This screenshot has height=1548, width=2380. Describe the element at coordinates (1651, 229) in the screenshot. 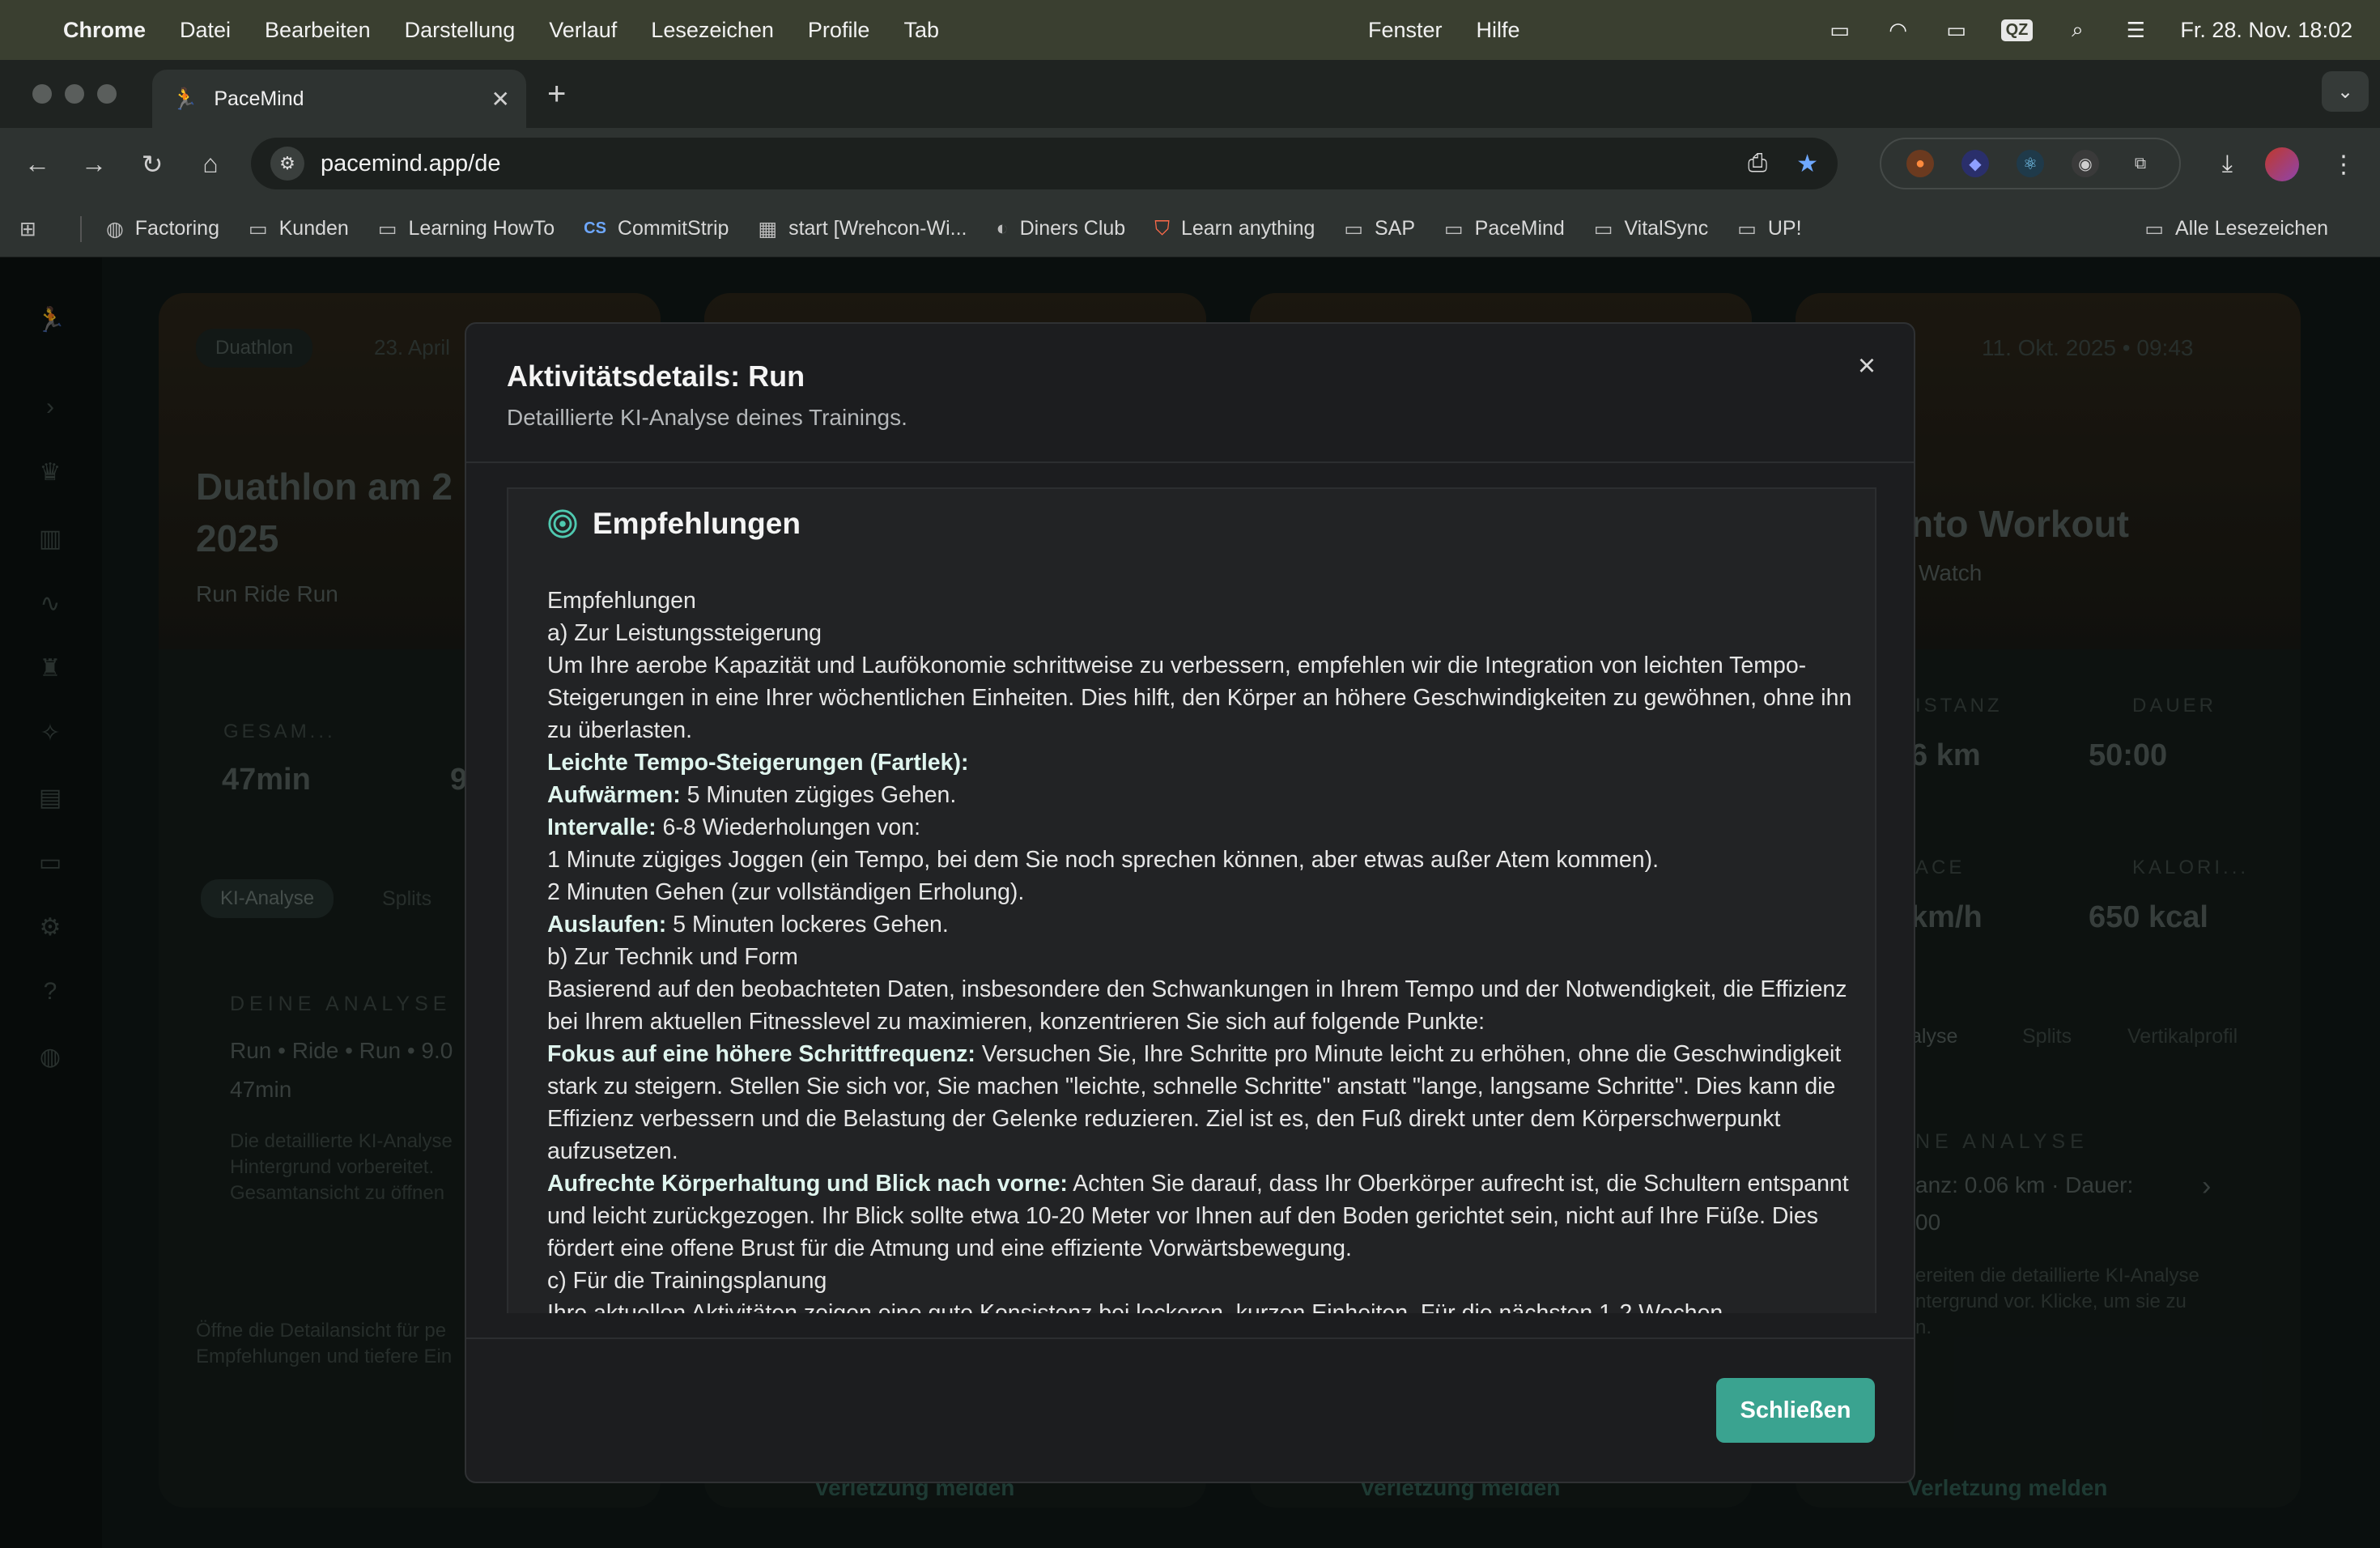

I see `bookmark-vitalsync: ▭ VitalSync` at that location.